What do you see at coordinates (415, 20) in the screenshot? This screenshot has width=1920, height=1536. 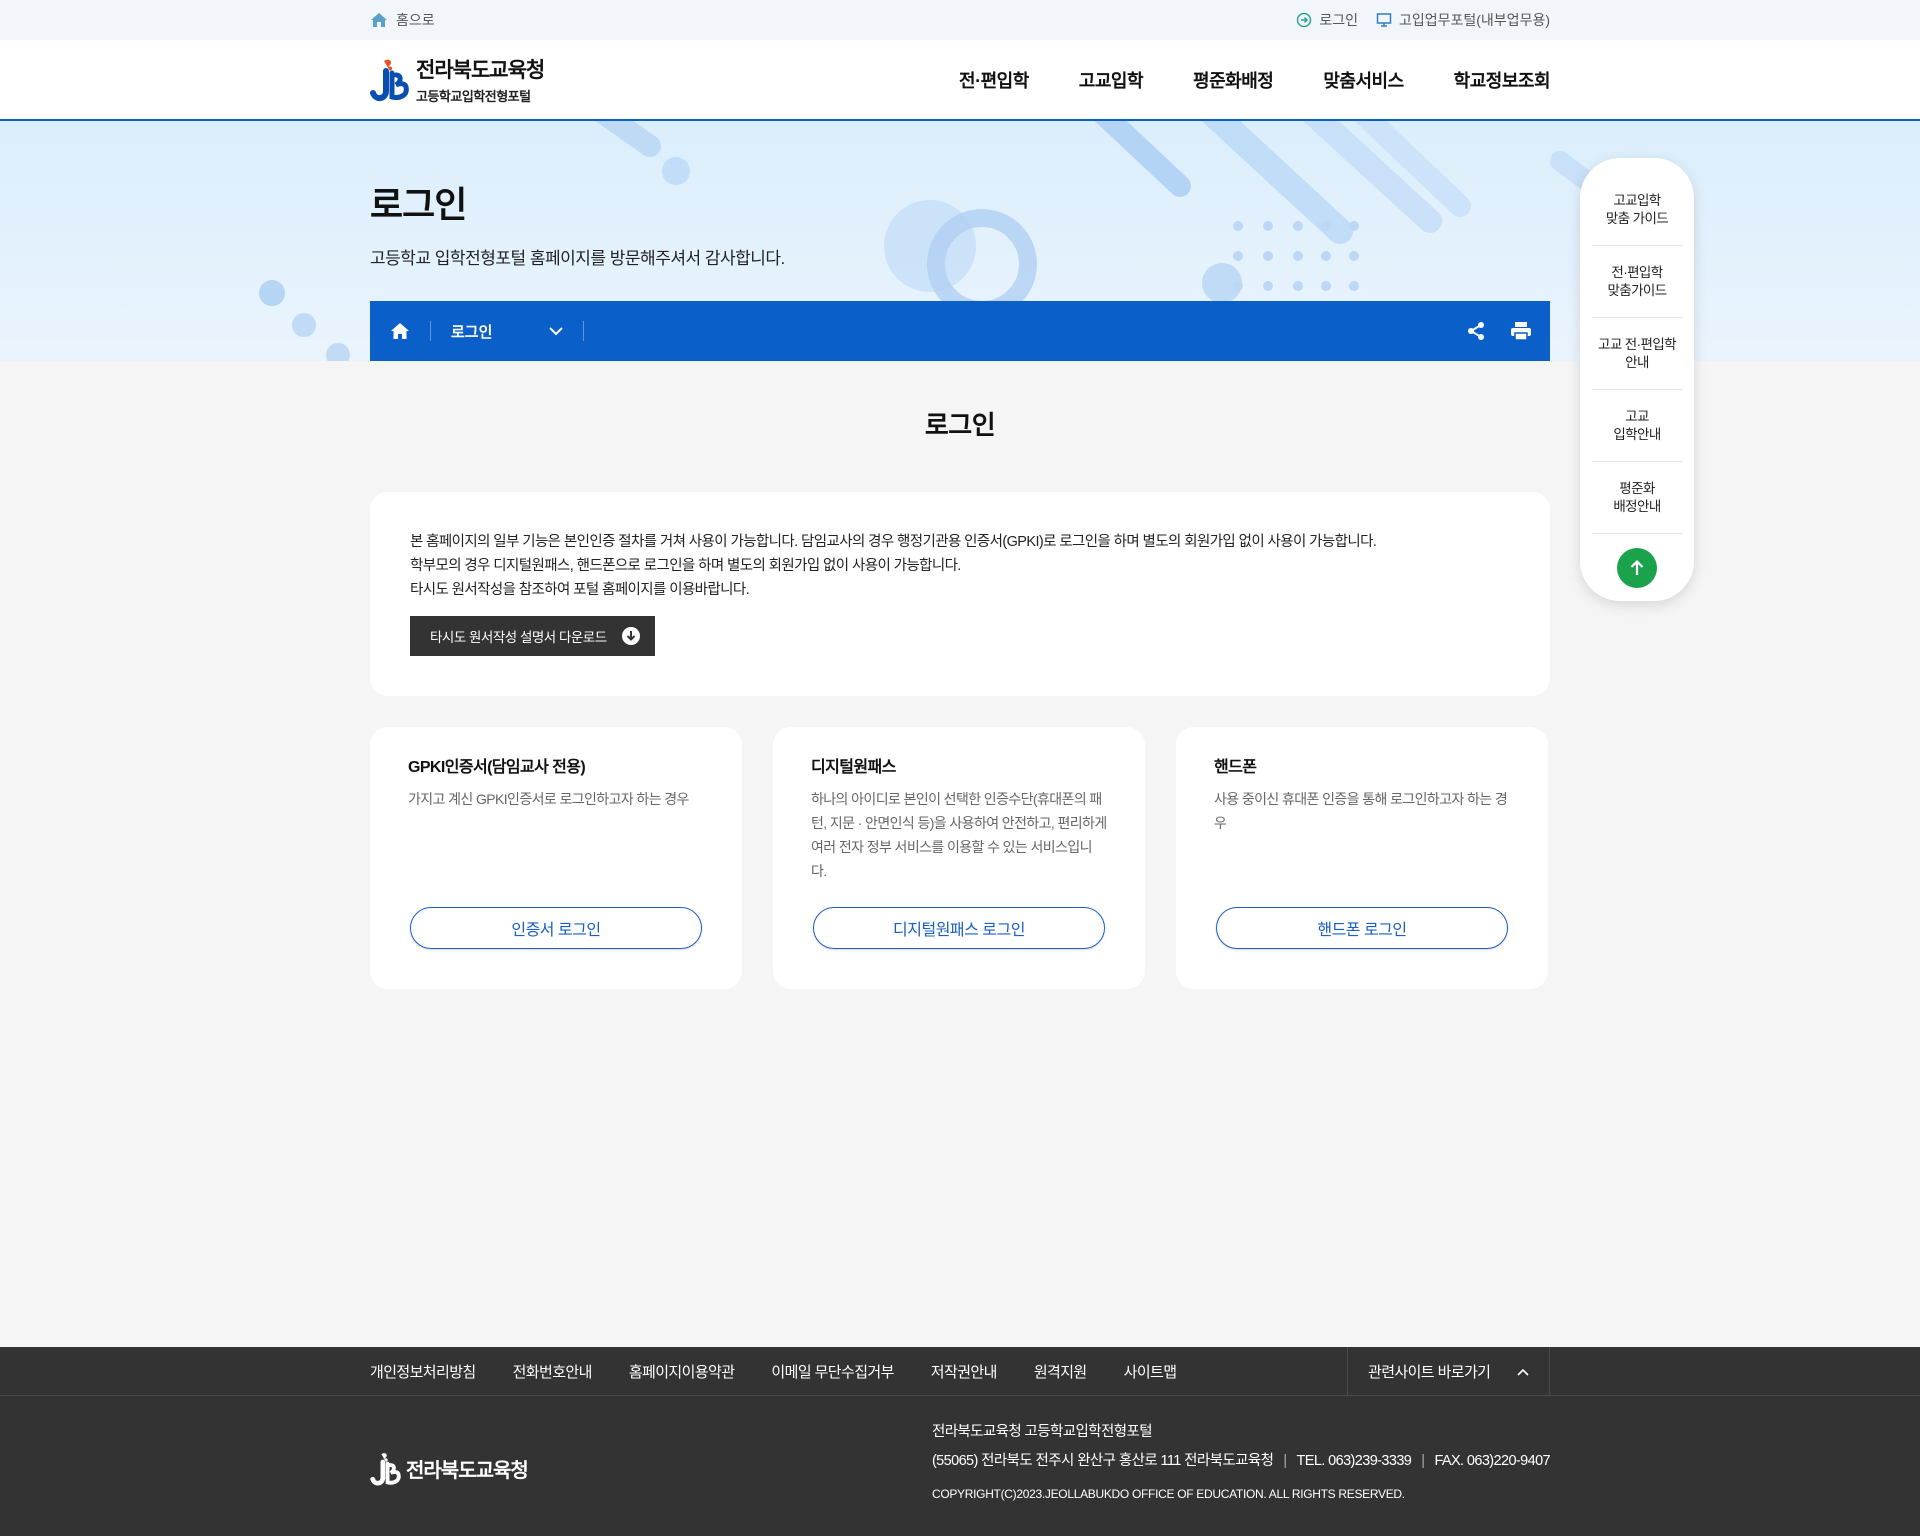 I see `home-link-label: 홈으로` at bounding box center [415, 20].